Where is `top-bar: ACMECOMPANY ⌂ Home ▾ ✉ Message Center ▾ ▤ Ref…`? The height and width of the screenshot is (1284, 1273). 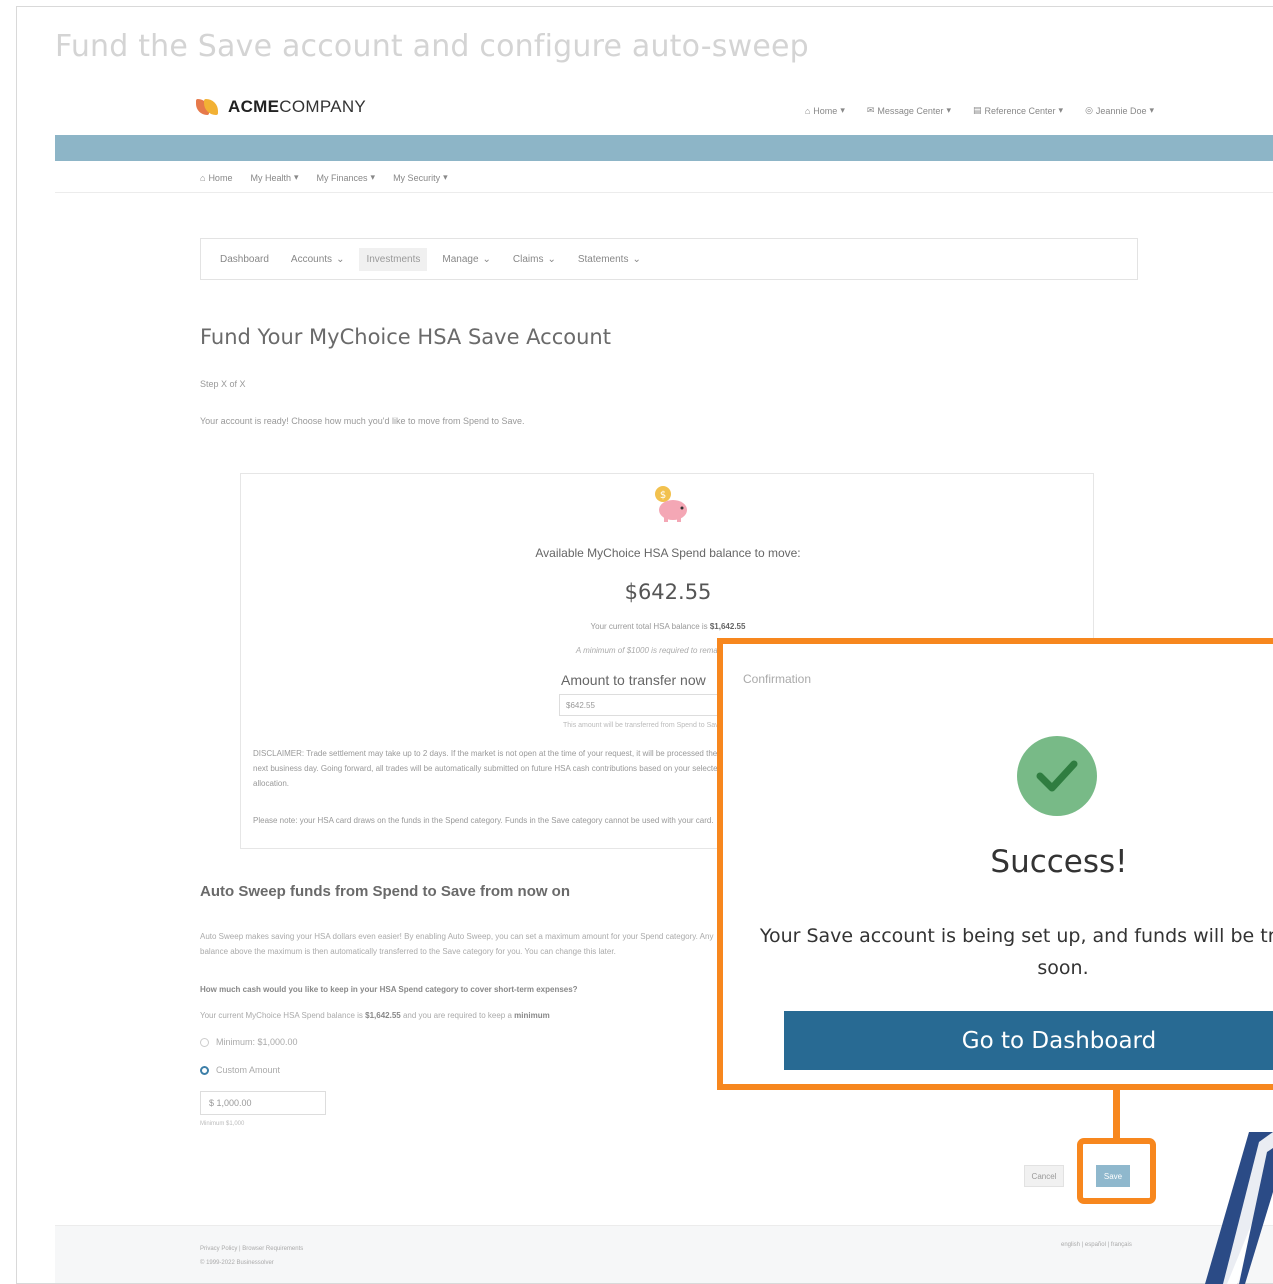
top-bar: ACMECOMPANY ⌂ Home ▾ ✉ Message Center ▾ ▤ Ref… is located at coordinates (664, 109).